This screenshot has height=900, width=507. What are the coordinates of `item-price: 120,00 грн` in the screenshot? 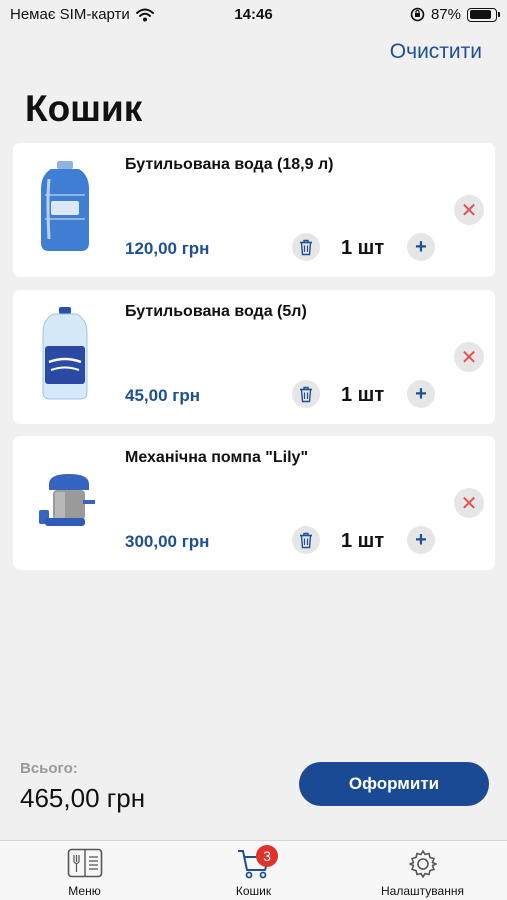 It's located at (167, 248).